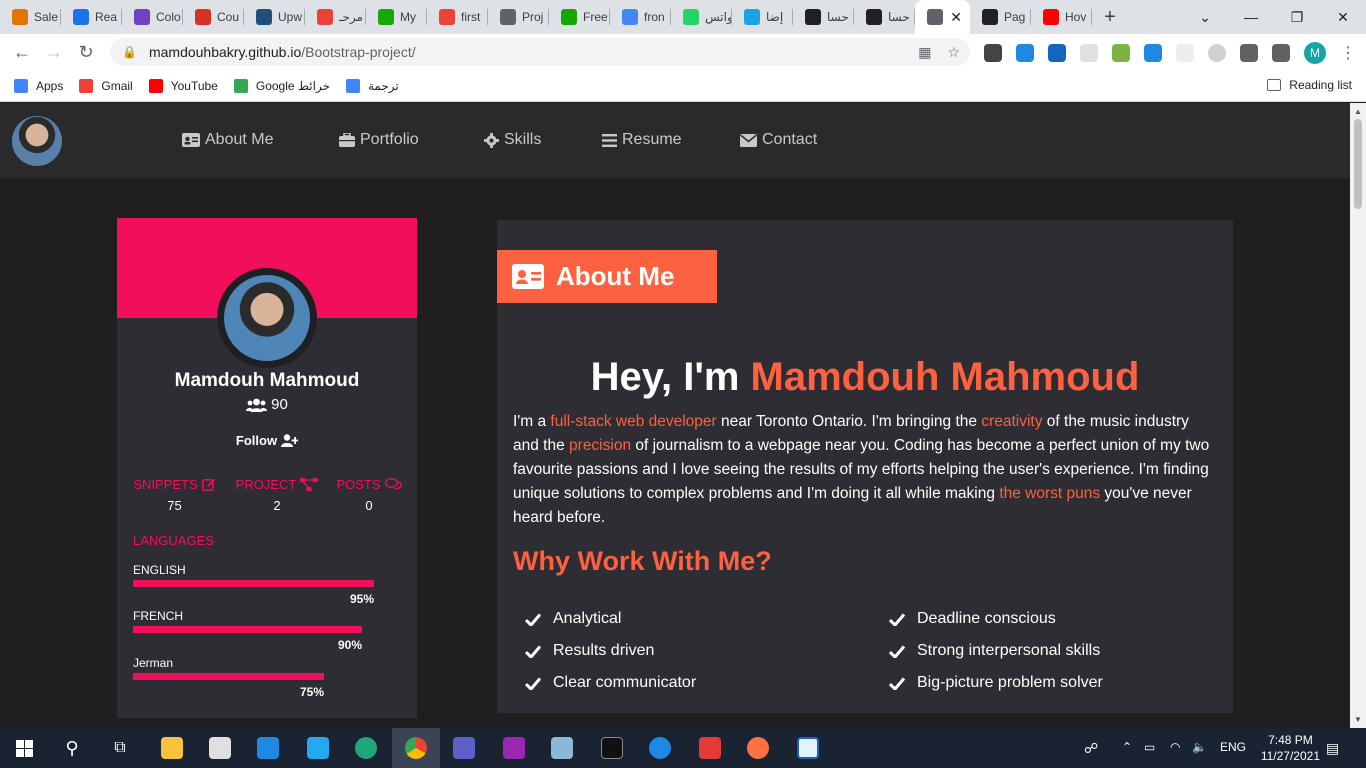 This screenshot has width=1366, height=768. I want to click on scroll-down-icon: ▼, so click(1358, 719).